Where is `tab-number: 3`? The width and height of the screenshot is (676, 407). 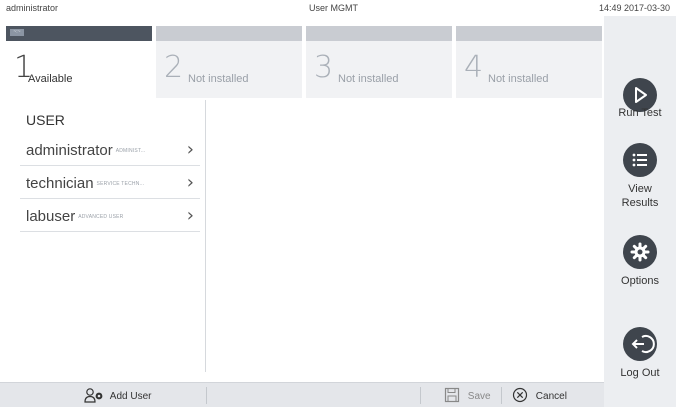 tab-number: 3 is located at coordinates (324, 67).